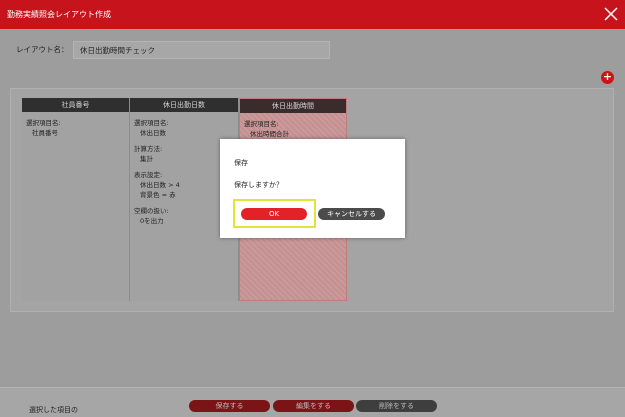 The image size is (625, 417). What do you see at coordinates (148, 149) in the screenshot?
I see `calc-label: 計算方法:` at bounding box center [148, 149].